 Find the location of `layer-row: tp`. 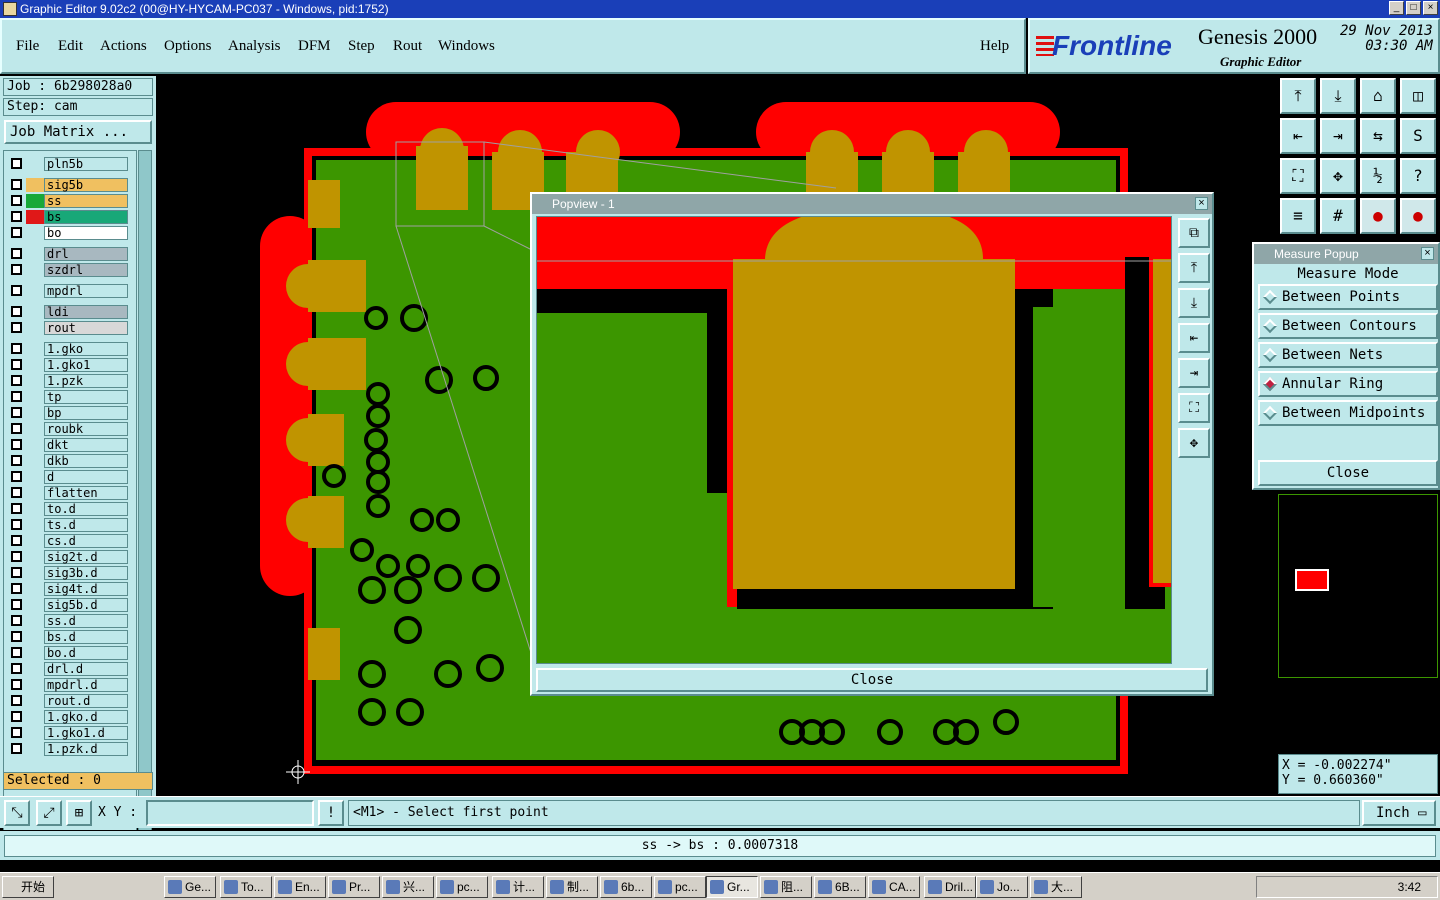

layer-row: tp is located at coordinates (68, 397).